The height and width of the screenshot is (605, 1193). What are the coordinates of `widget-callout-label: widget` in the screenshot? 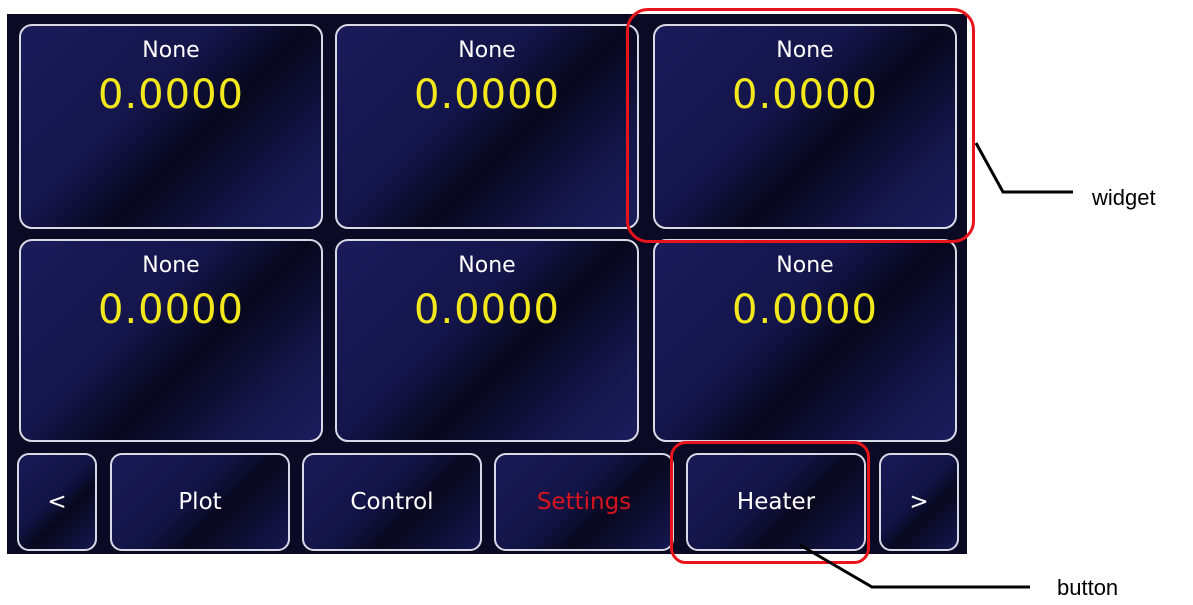 It's located at (1124, 197).